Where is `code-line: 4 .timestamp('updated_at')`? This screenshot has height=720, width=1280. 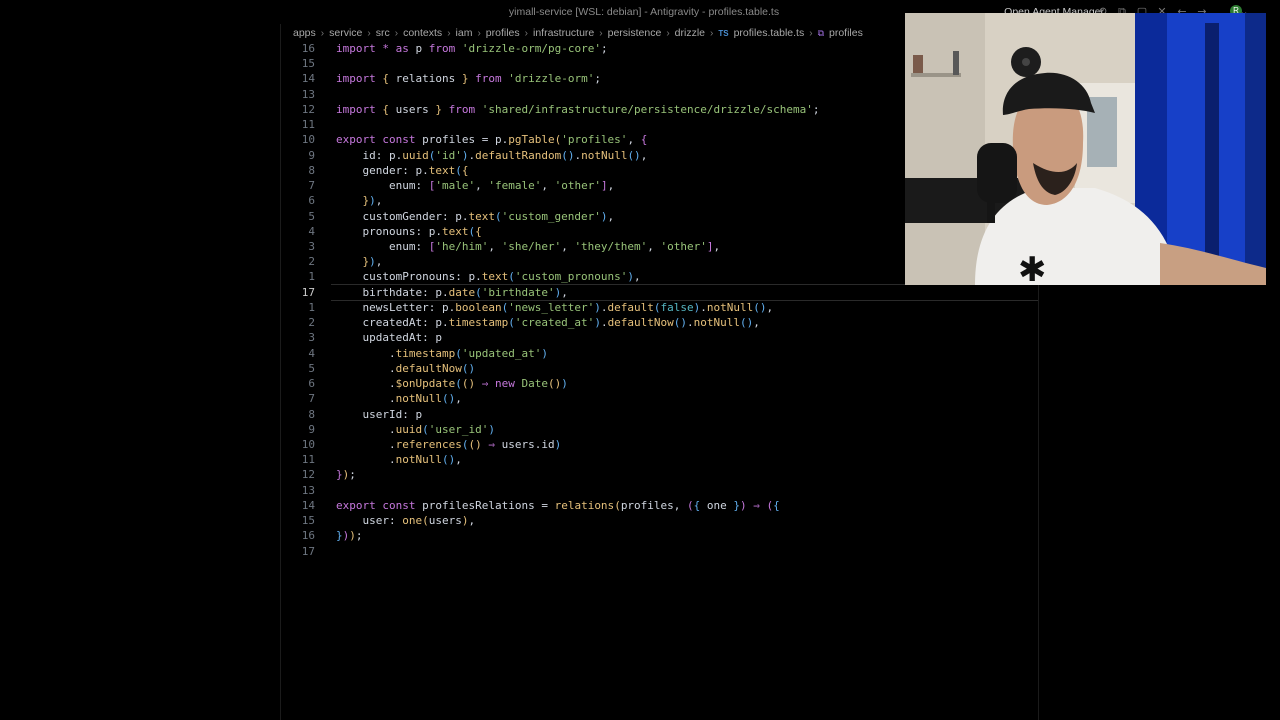 code-line: 4 .timestamp('updated_at') is located at coordinates (659, 353).